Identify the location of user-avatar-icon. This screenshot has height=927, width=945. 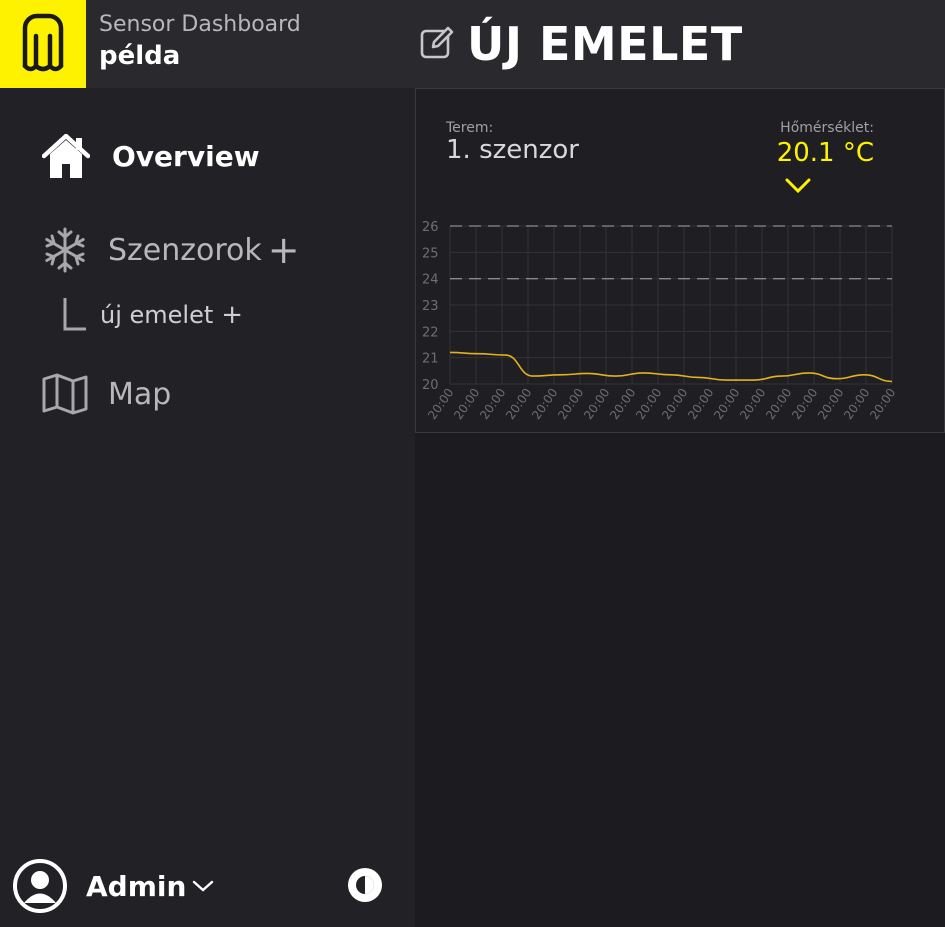
(40, 886).